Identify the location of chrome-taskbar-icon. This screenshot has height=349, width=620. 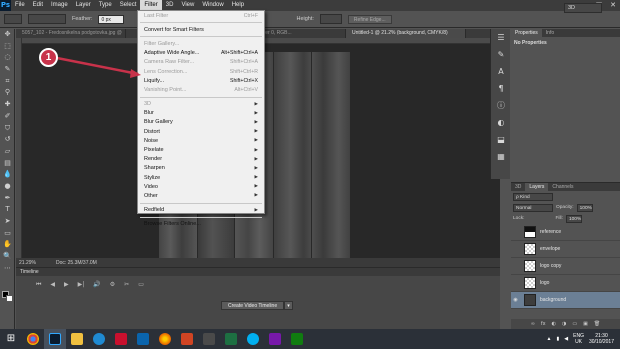
(33, 339).